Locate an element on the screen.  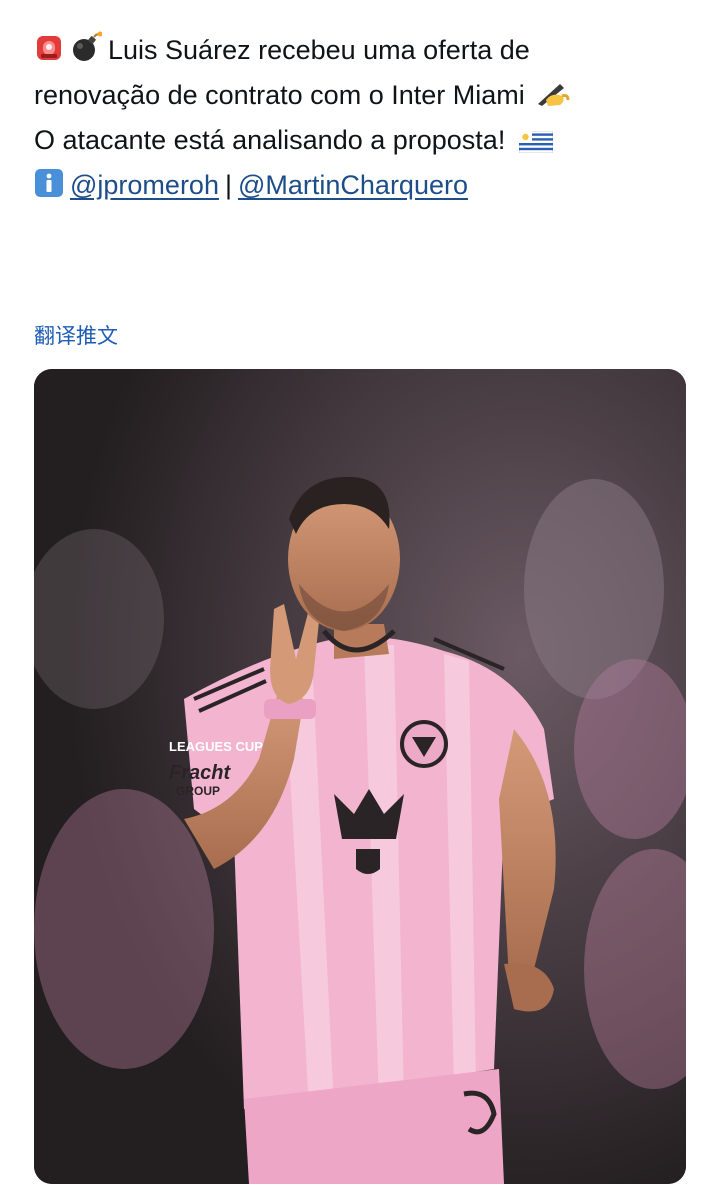
tweet-line-1-text: Luis Suárez recebeu uma oferta de is located at coordinates (319, 50).